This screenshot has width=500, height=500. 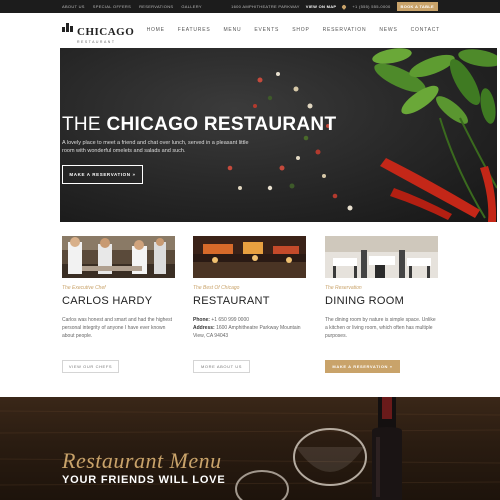 What do you see at coordinates (365, 301) in the screenshot?
I see `dining-heading: DINING ROOM` at bounding box center [365, 301].